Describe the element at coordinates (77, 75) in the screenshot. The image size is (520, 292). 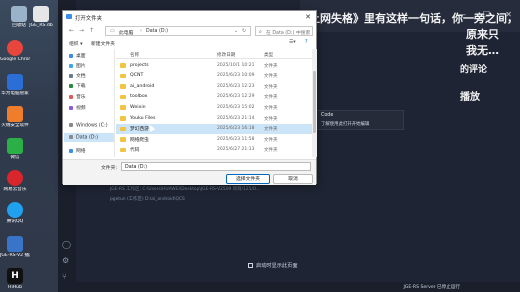
I see `nav-item-documents: 文档` at that location.